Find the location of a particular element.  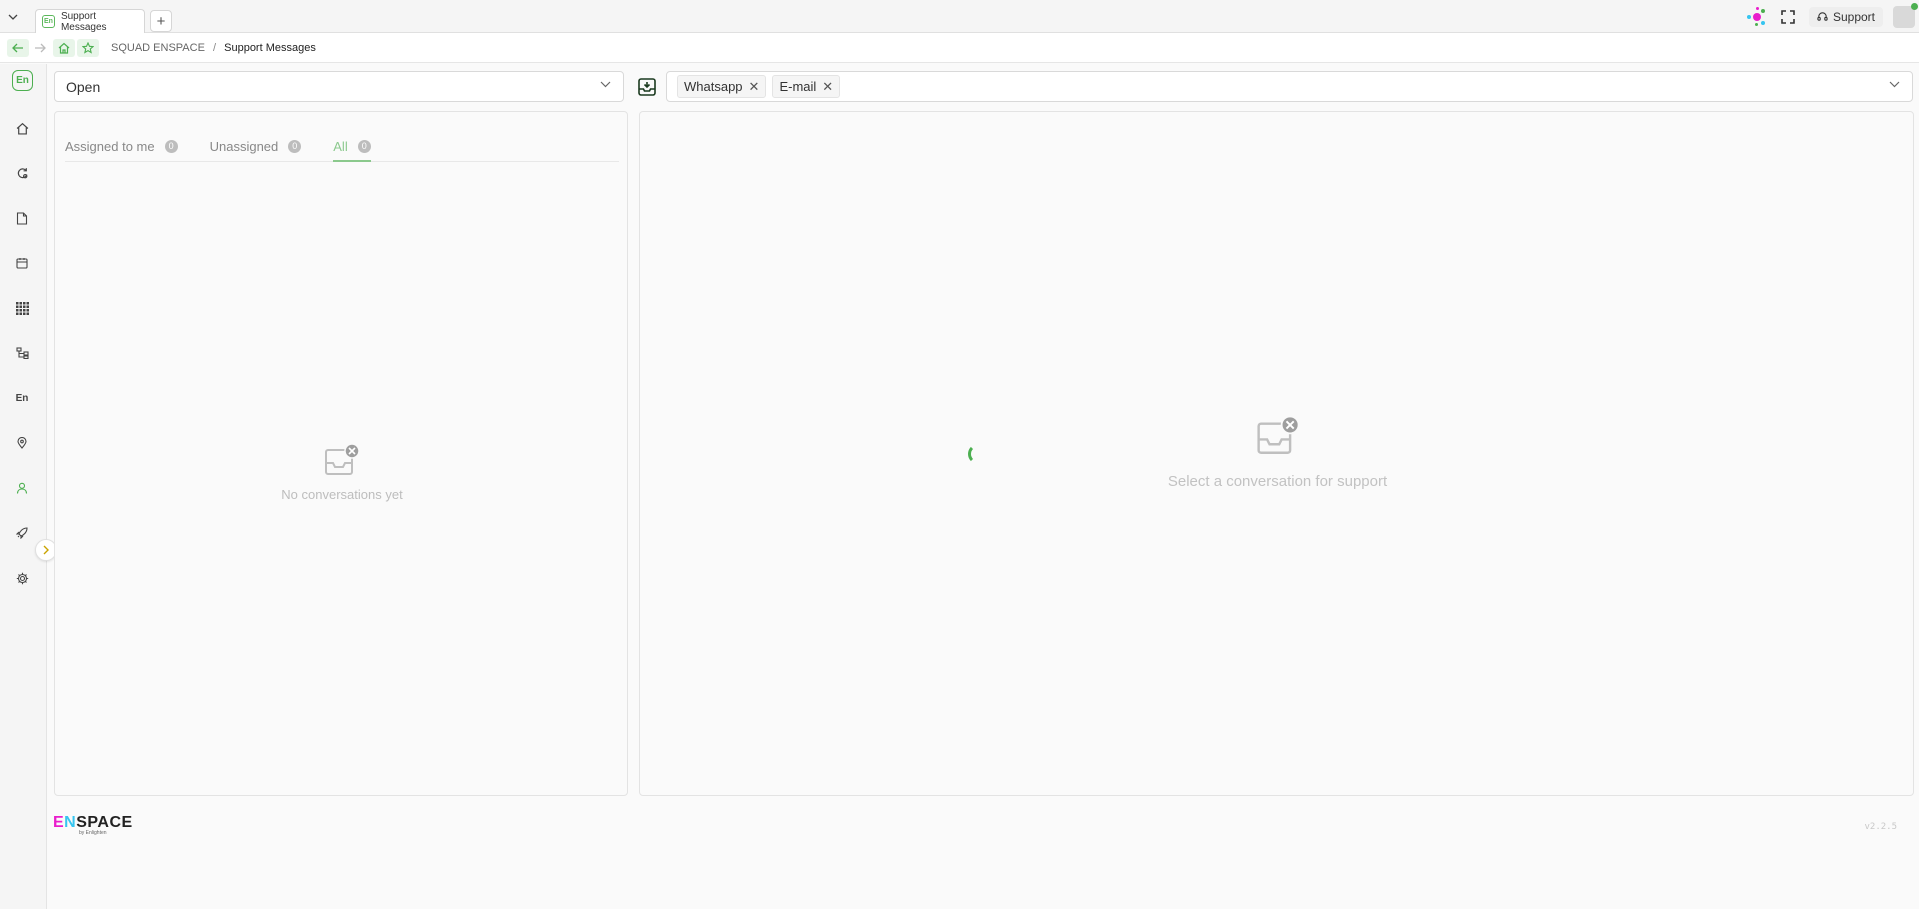

document-icon is located at coordinates (22, 218).